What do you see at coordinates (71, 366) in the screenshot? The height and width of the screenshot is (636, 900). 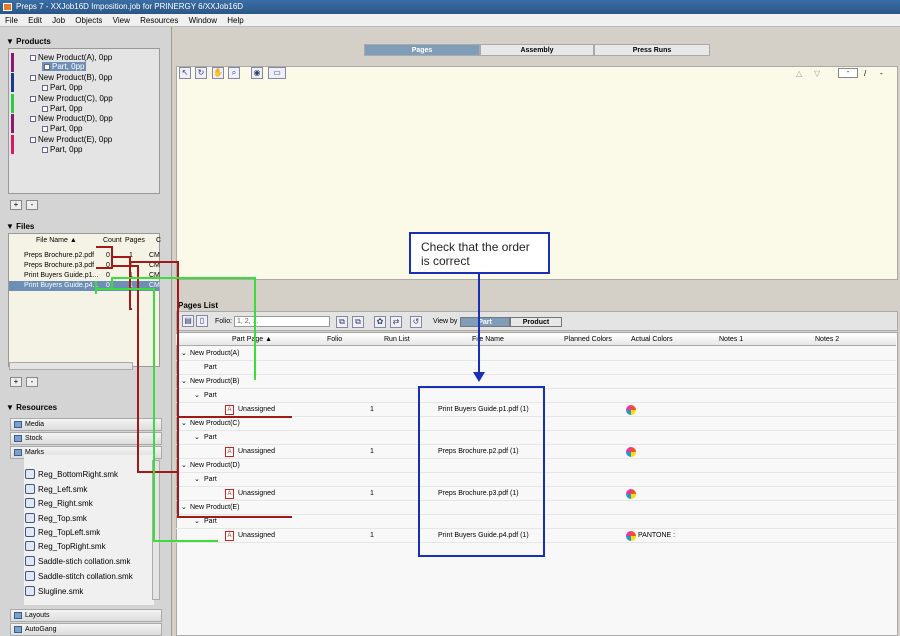 I see `files-horizontal-scrollbar` at bounding box center [71, 366].